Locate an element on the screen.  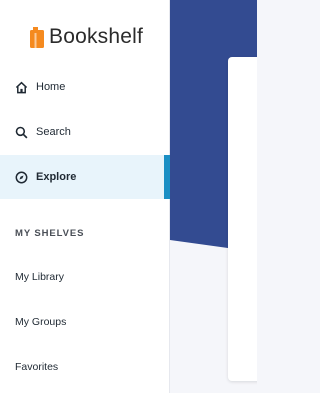
brand-logo: Bookshelf is located at coordinates (86, 37).